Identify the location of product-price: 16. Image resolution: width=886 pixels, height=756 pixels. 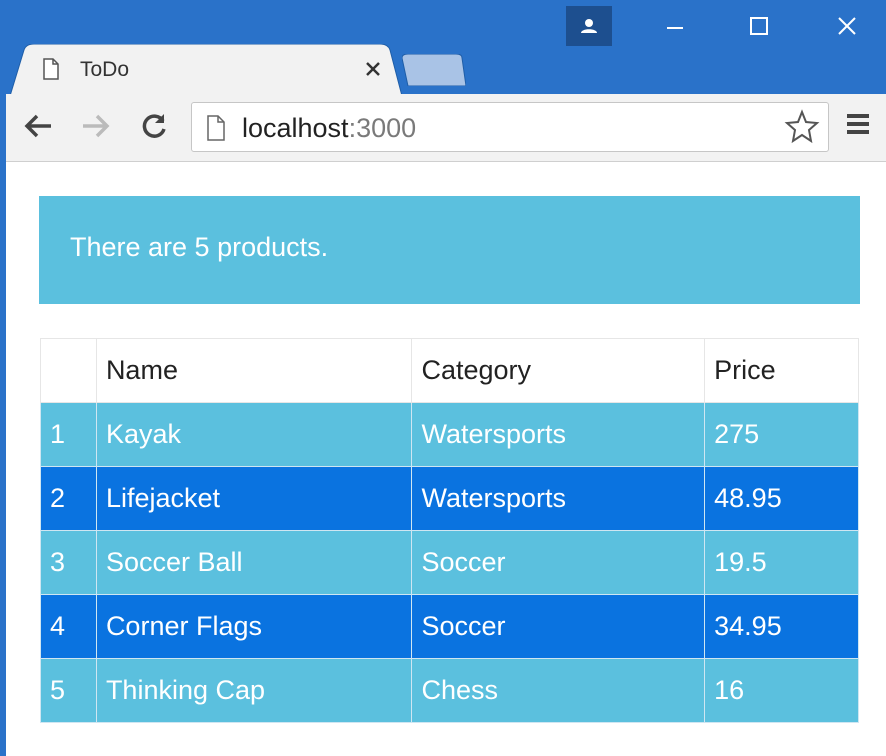
(781, 690).